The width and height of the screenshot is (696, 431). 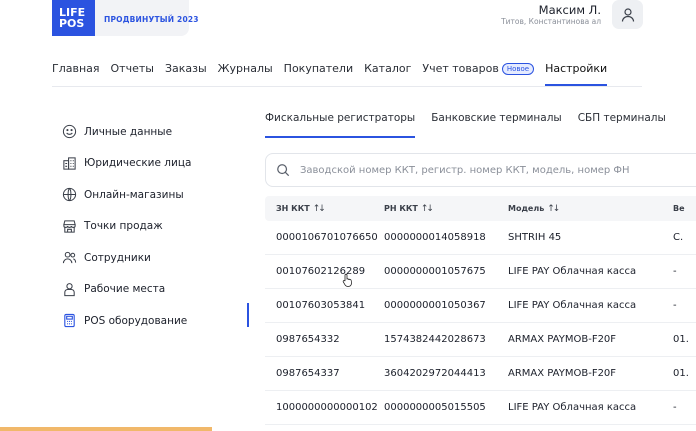 What do you see at coordinates (106, 429) in the screenshot?
I see `notification-strip` at bounding box center [106, 429].